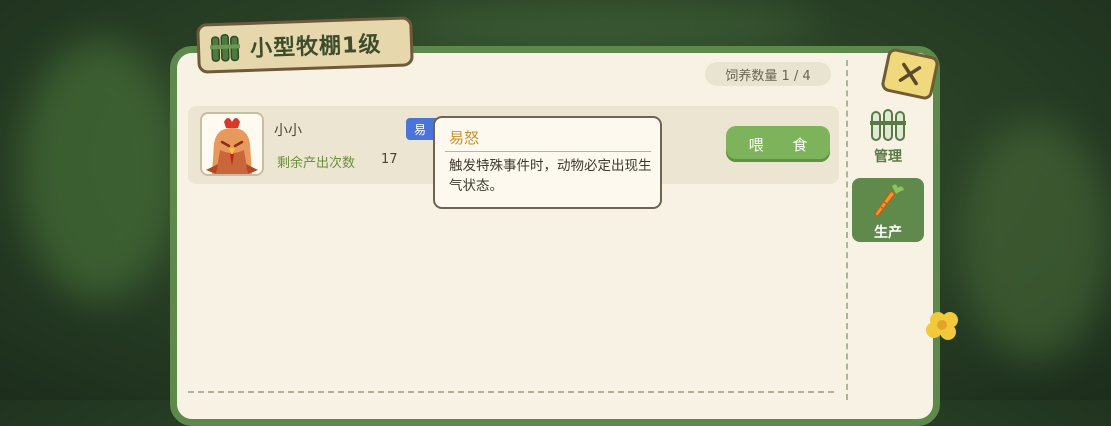 This screenshot has width=1111, height=426. I want to click on bottom-divider, so click(511, 392).